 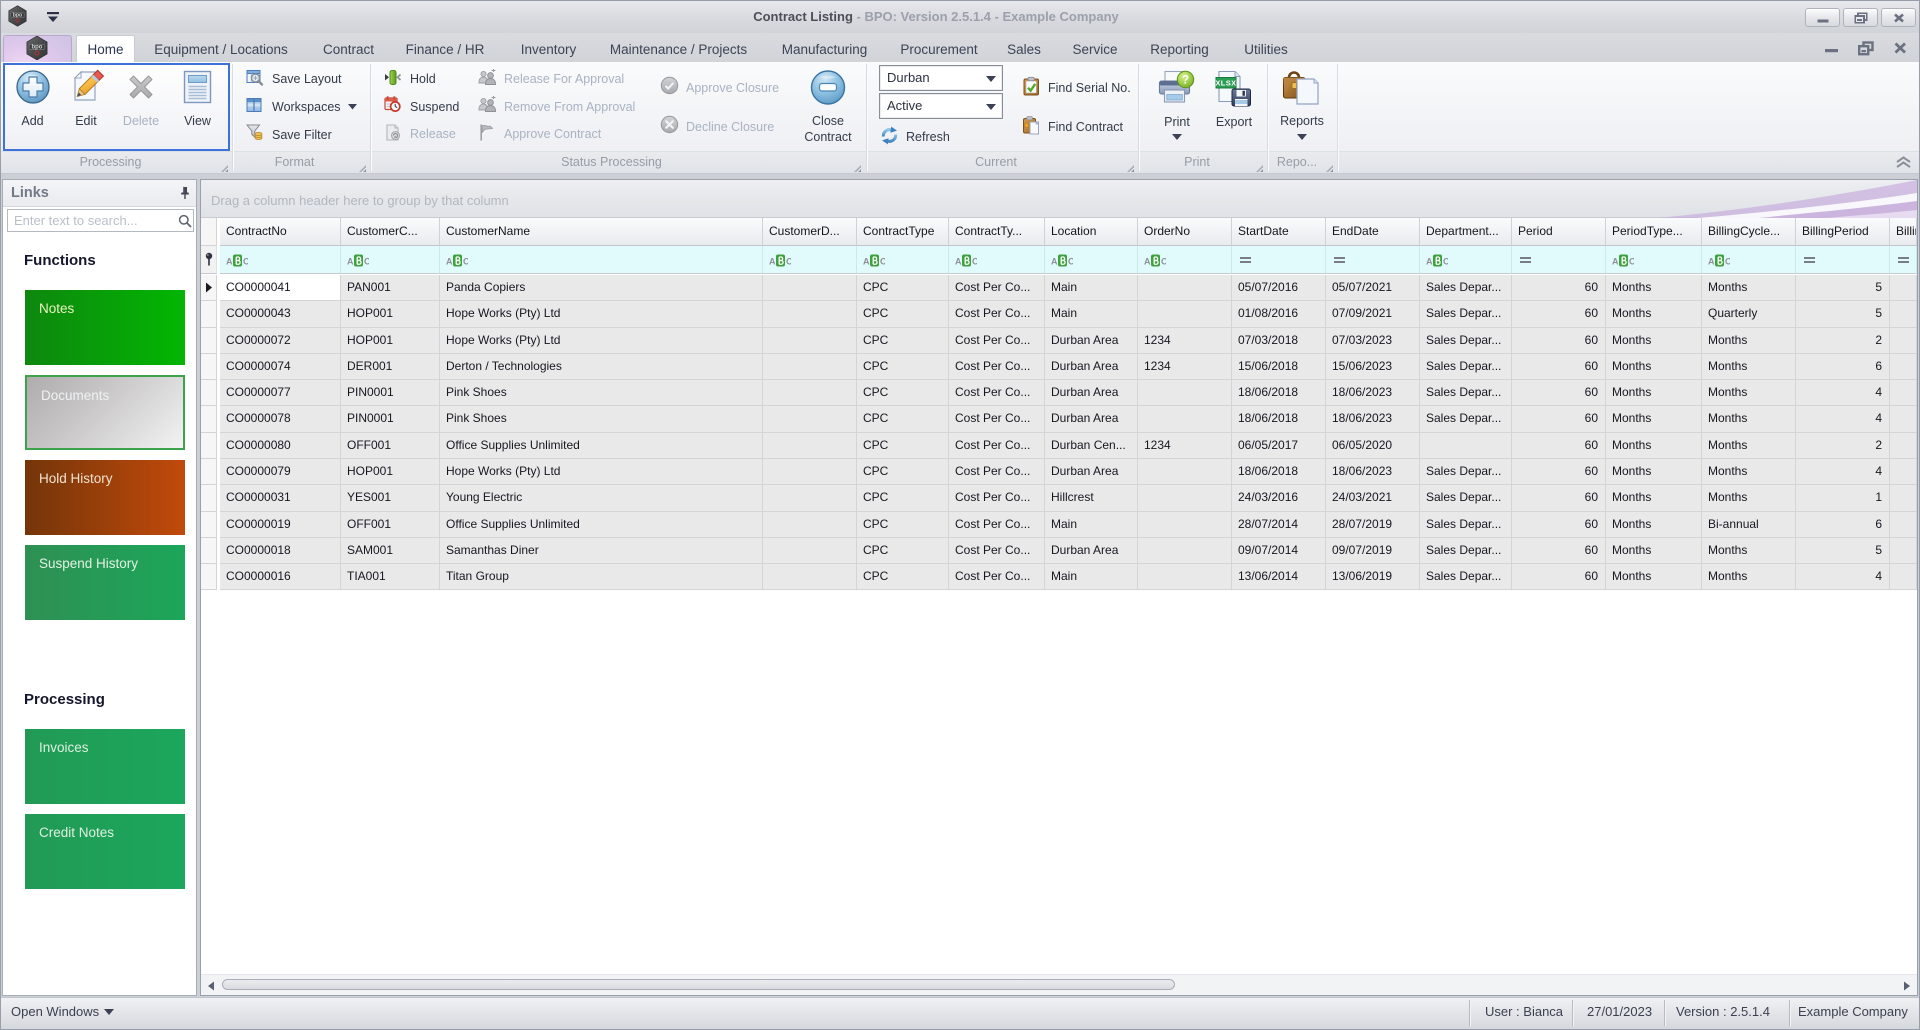 I want to click on svg-text: XLSX, so click(x=1225, y=82).